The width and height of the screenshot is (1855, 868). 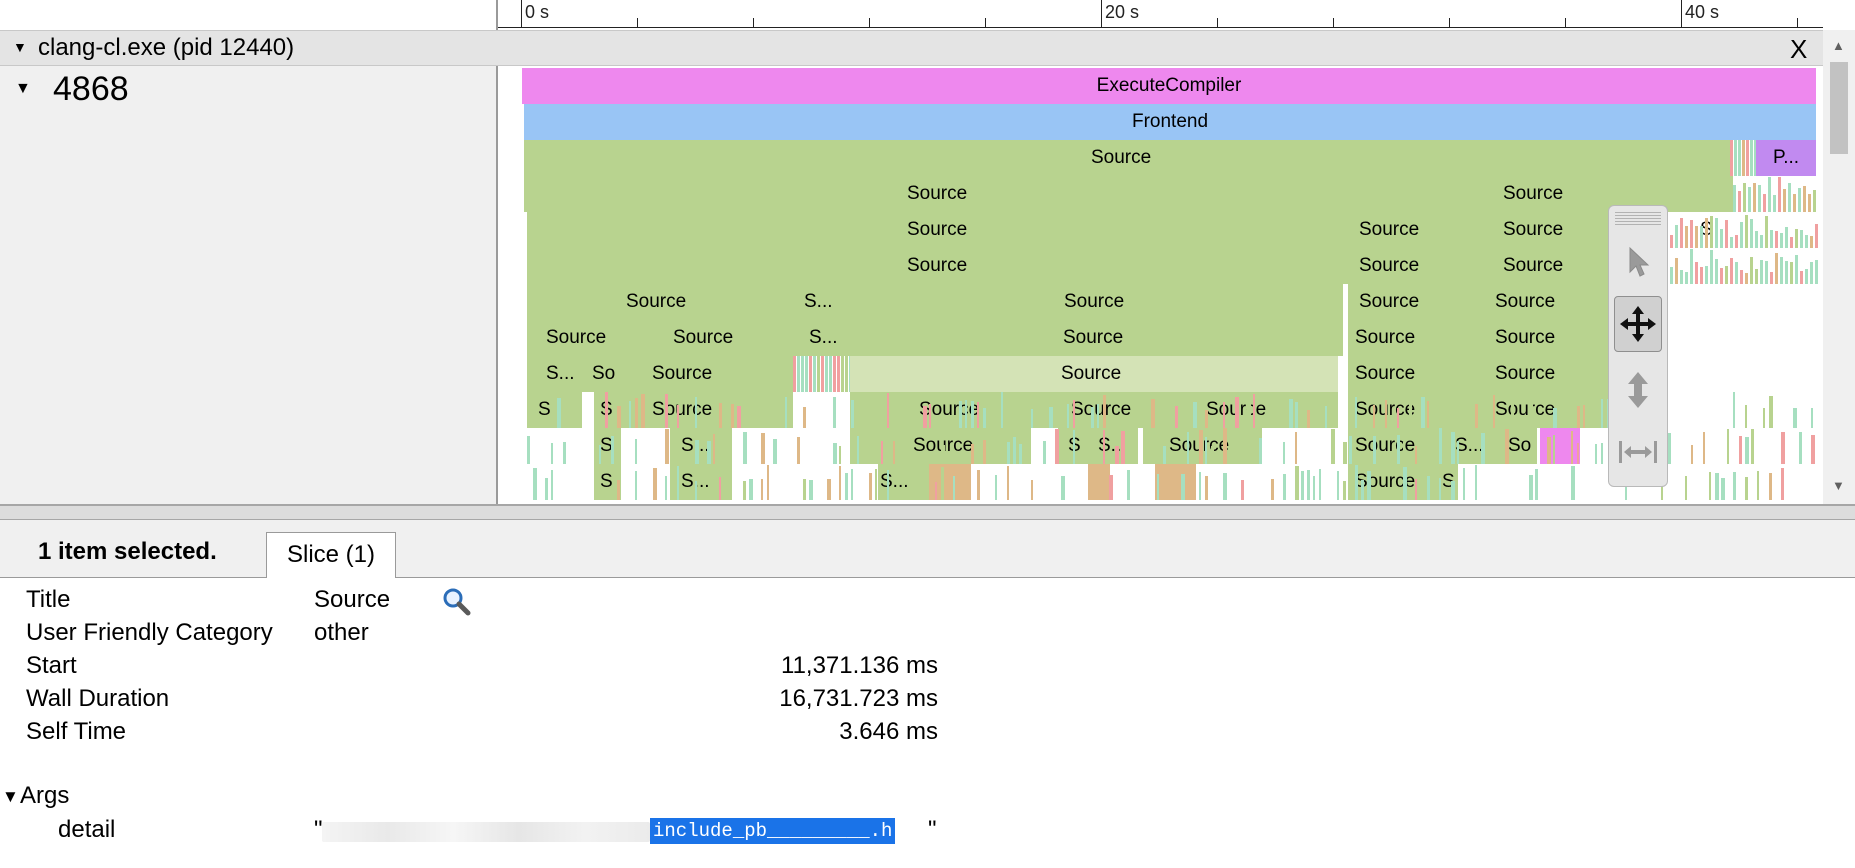 What do you see at coordinates (20, 47) in the screenshot?
I see `collapse-triangle-icon: ▼` at bounding box center [20, 47].